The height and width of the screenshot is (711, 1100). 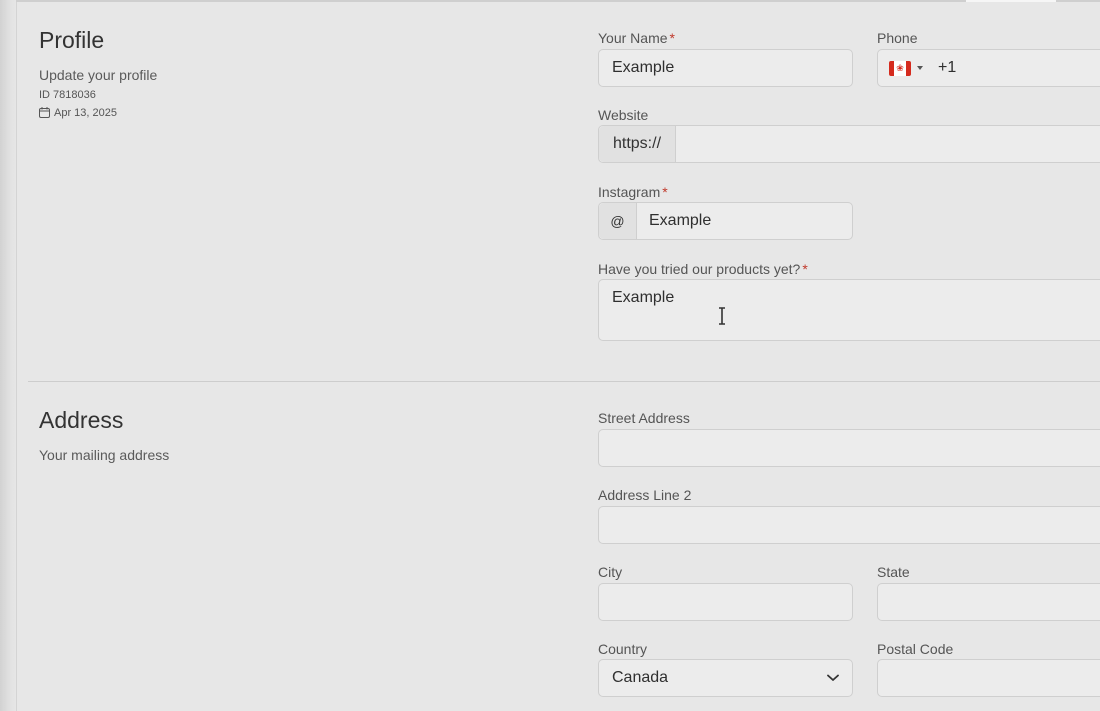 What do you see at coordinates (610, 572) in the screenshot?
I see `city-label: City` at bounding box center [610, 572].